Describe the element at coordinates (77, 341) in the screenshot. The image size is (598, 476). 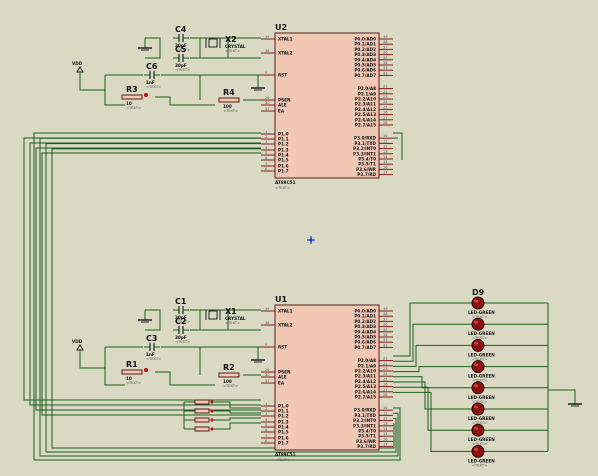
I see `vdd-label: VDD` at that location.